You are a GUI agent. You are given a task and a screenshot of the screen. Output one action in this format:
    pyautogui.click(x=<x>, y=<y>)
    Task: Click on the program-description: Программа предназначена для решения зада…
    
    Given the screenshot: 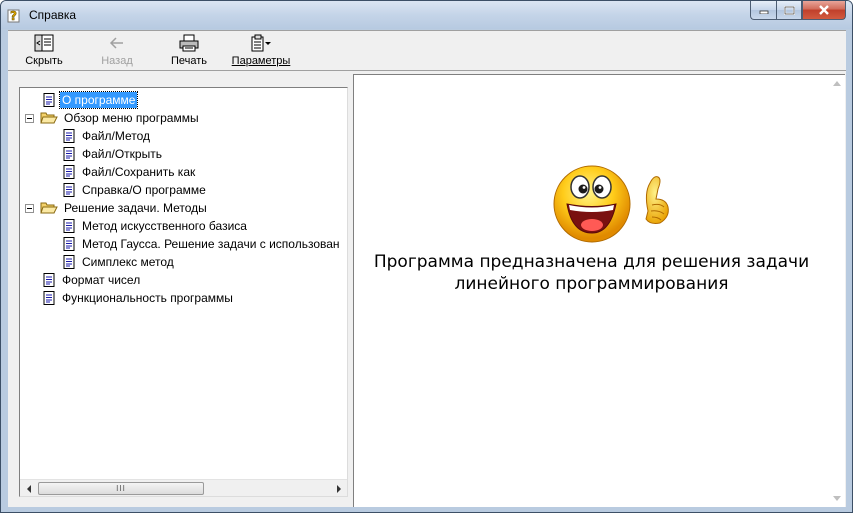 What is the action you would take?
    pyautogui.click(x=591, y=273)
    